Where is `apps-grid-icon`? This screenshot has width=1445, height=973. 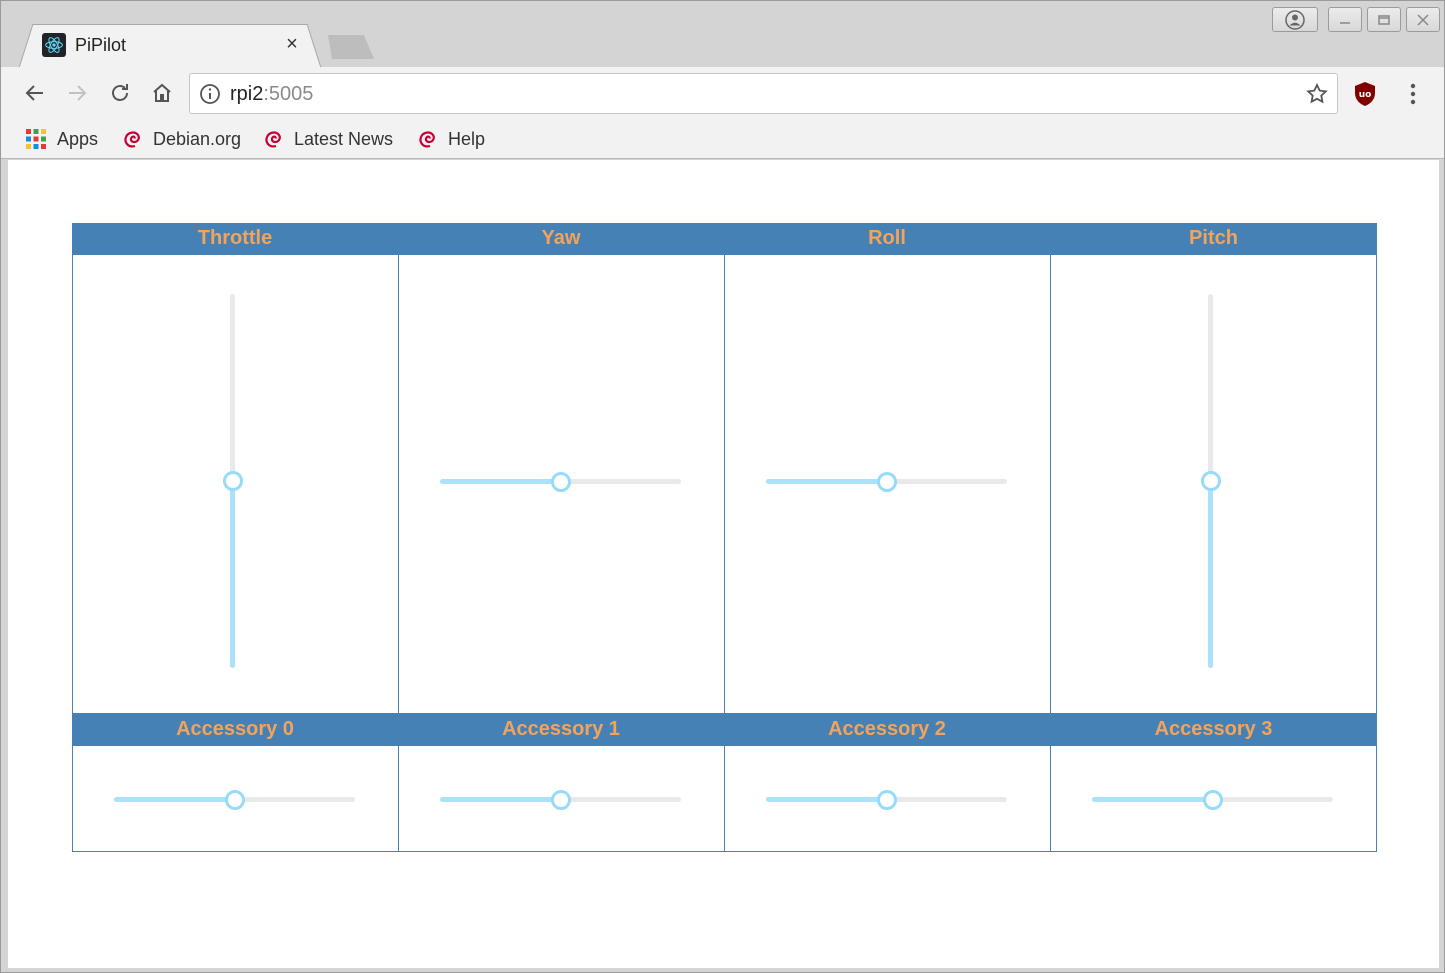 apps-grid-icon is located at coordinates (36, 139).